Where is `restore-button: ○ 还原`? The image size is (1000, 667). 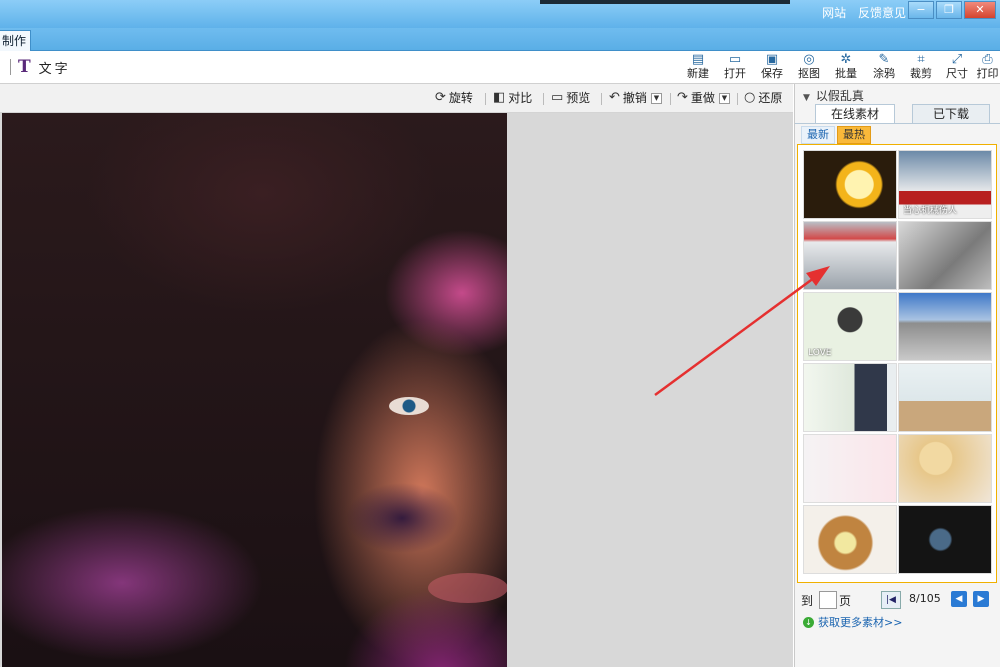 restore-button: ○ 还原 is located at coordinates (763, 98).